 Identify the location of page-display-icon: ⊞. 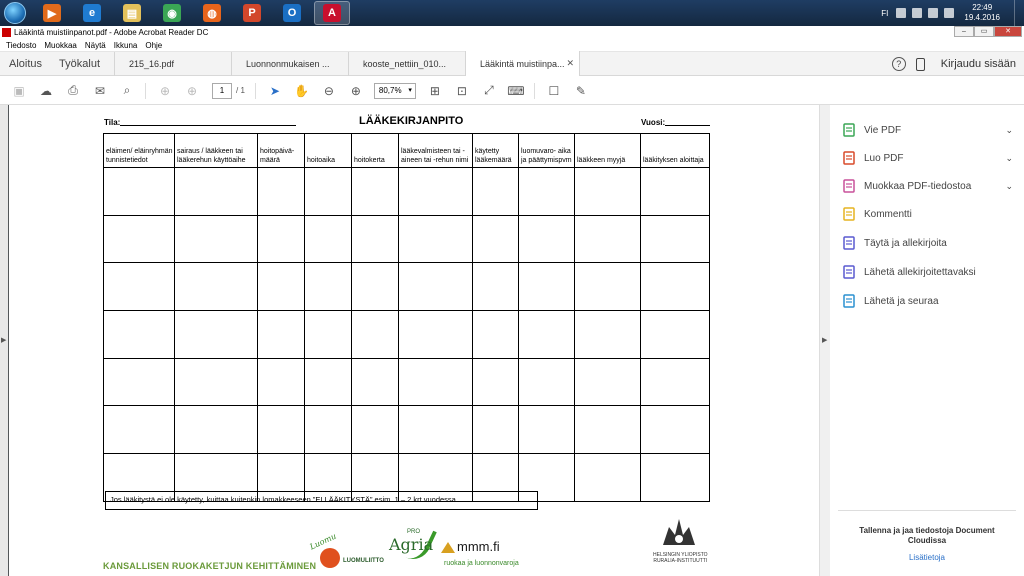
(435, 91).